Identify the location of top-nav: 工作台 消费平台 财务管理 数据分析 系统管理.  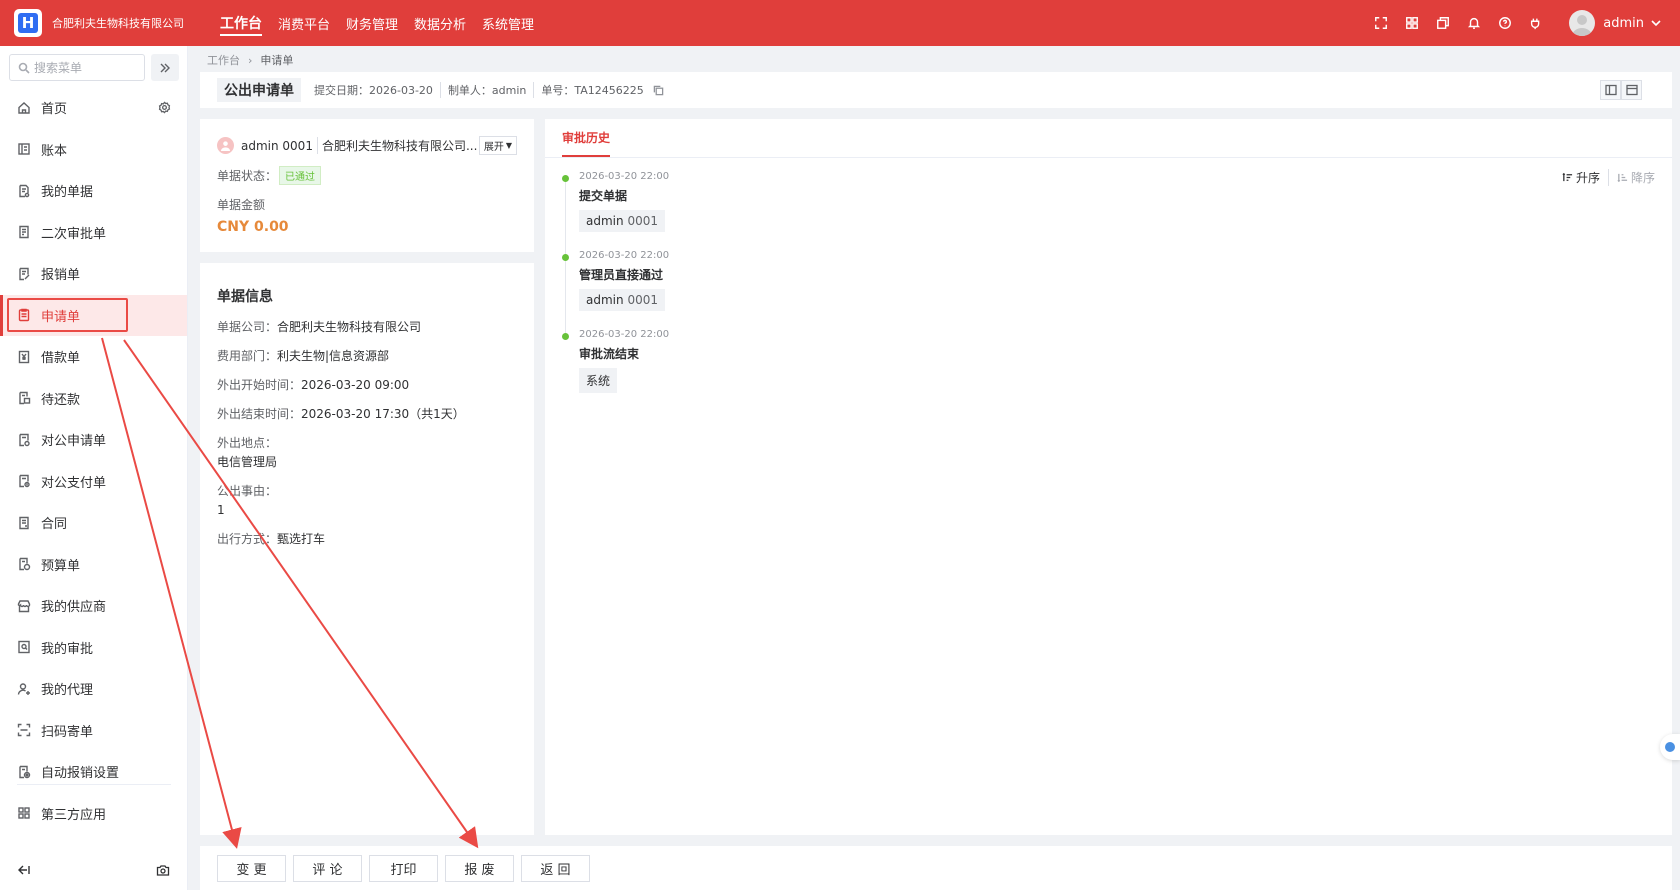
(377, 23).